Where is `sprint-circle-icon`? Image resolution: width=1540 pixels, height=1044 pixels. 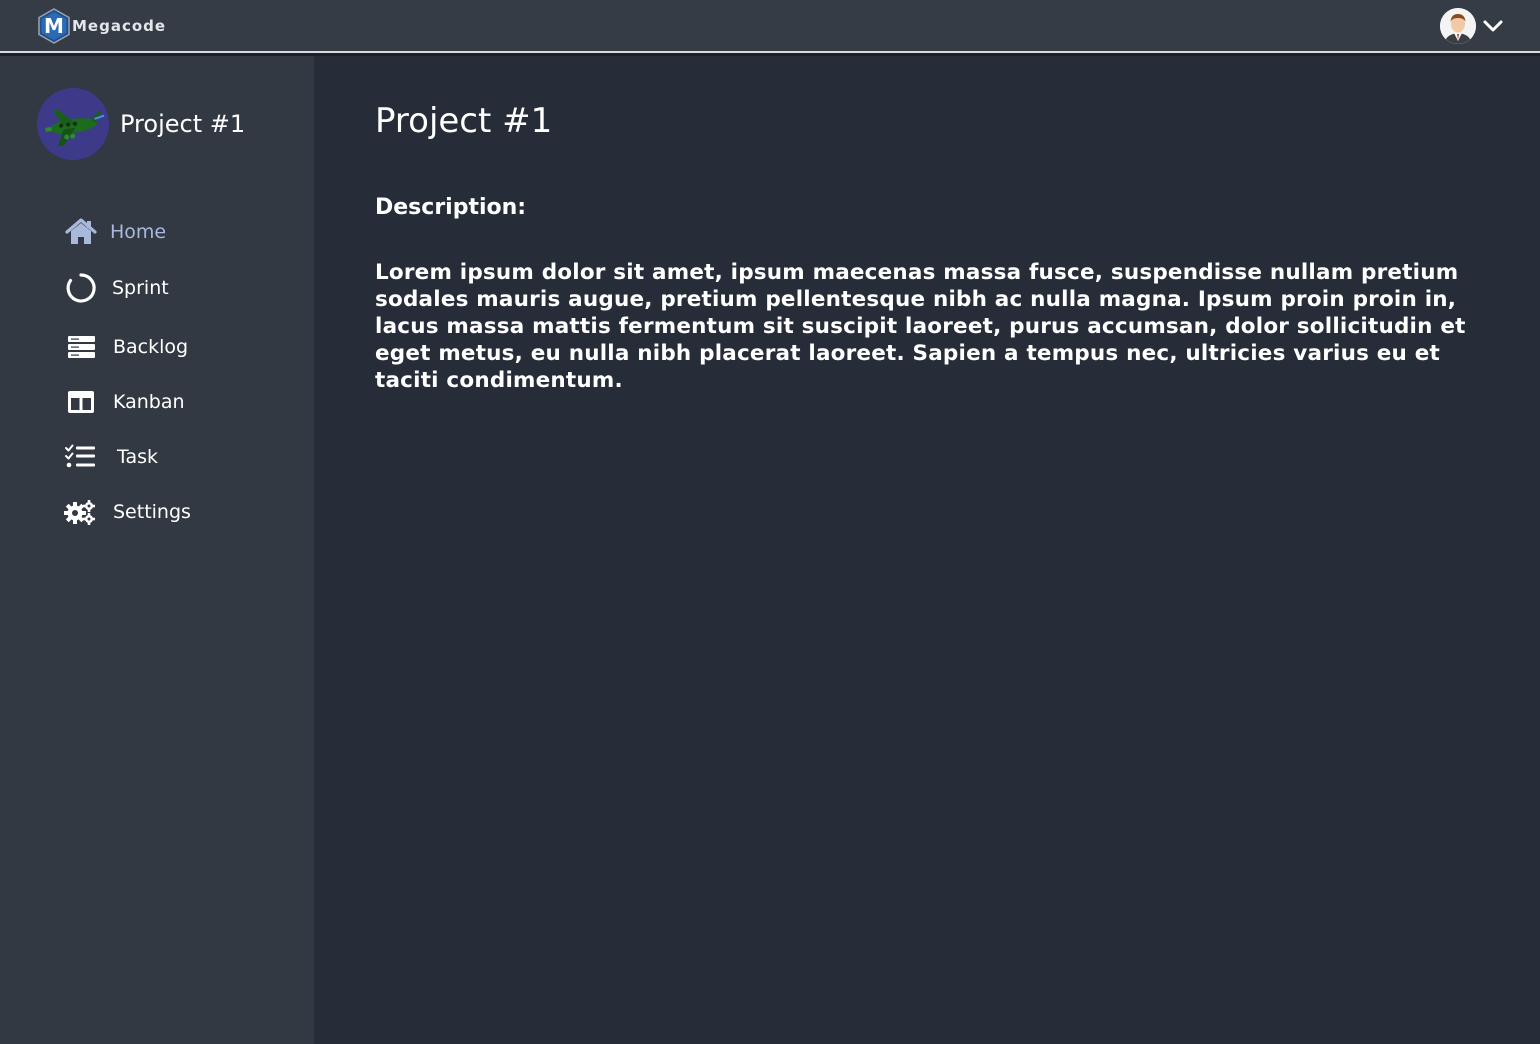 sprint-circle-icon is located at coordinates (81, 288).